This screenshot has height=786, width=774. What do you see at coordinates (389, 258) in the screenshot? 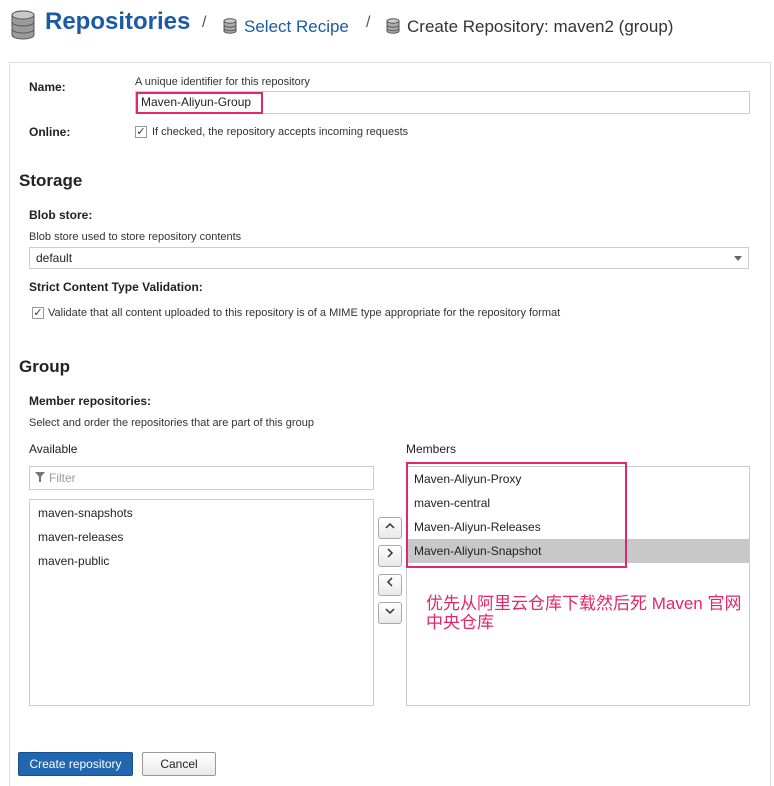
I see `blob-store-select: default` at bounding box center [389, 258].